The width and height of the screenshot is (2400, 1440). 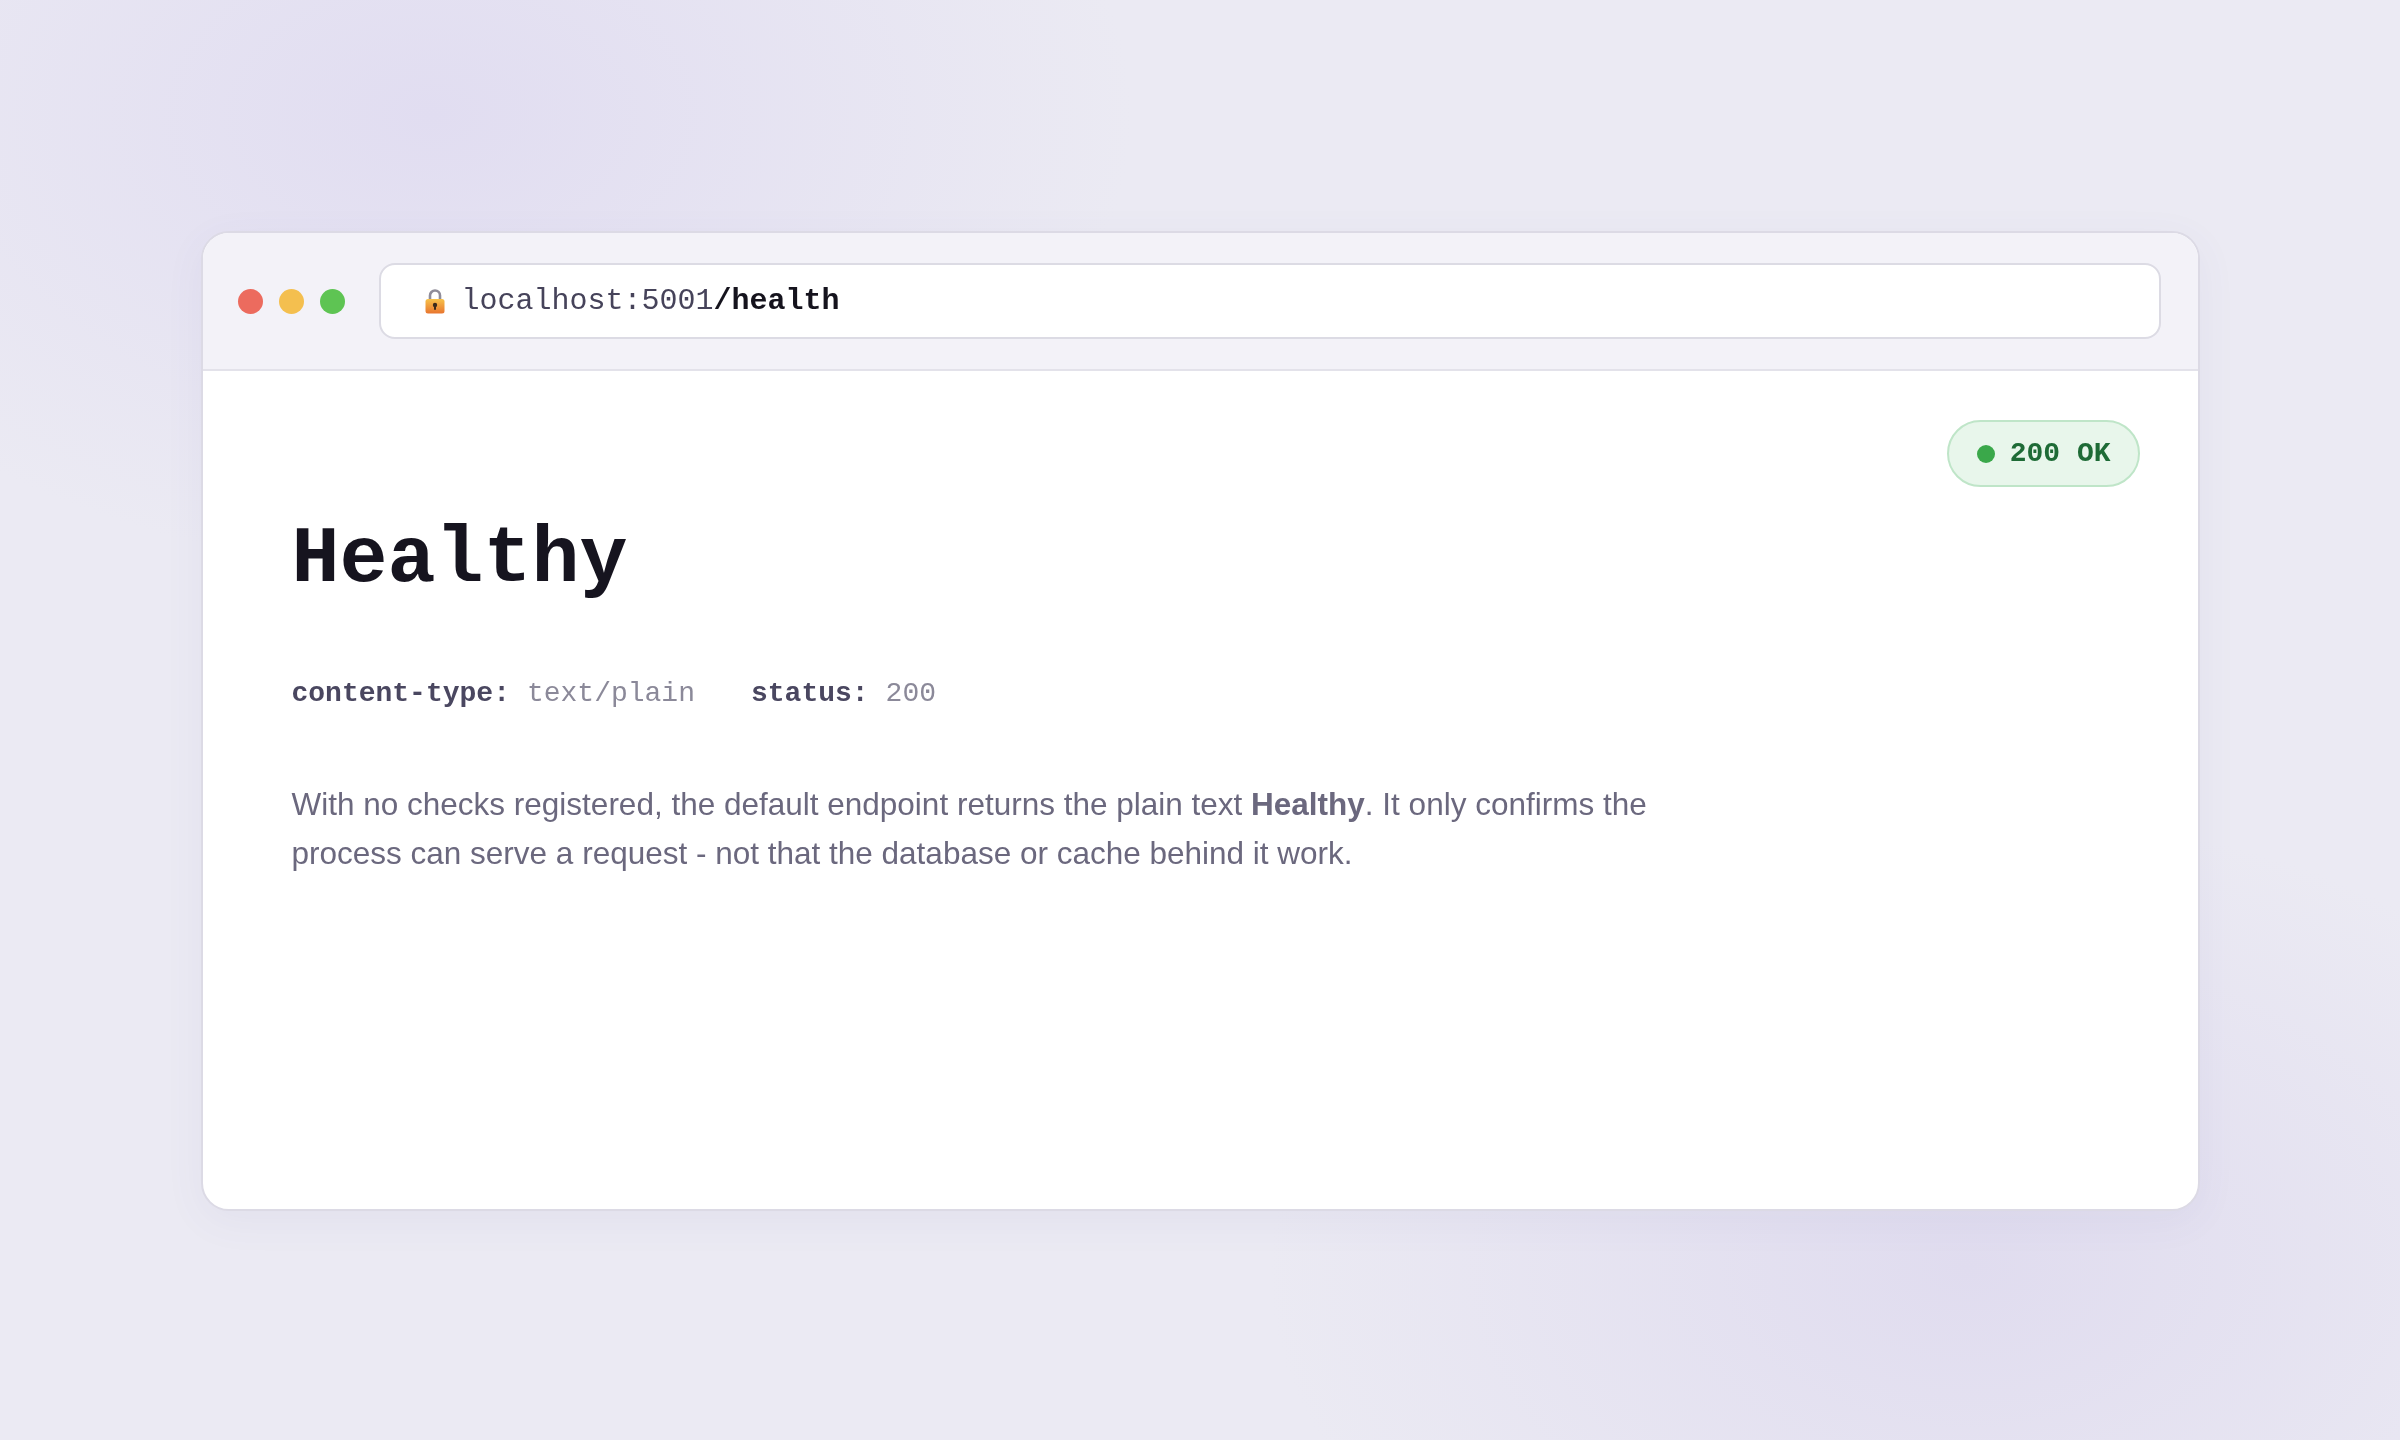 I want to click on maximize-button, so click(x=332, y=301).